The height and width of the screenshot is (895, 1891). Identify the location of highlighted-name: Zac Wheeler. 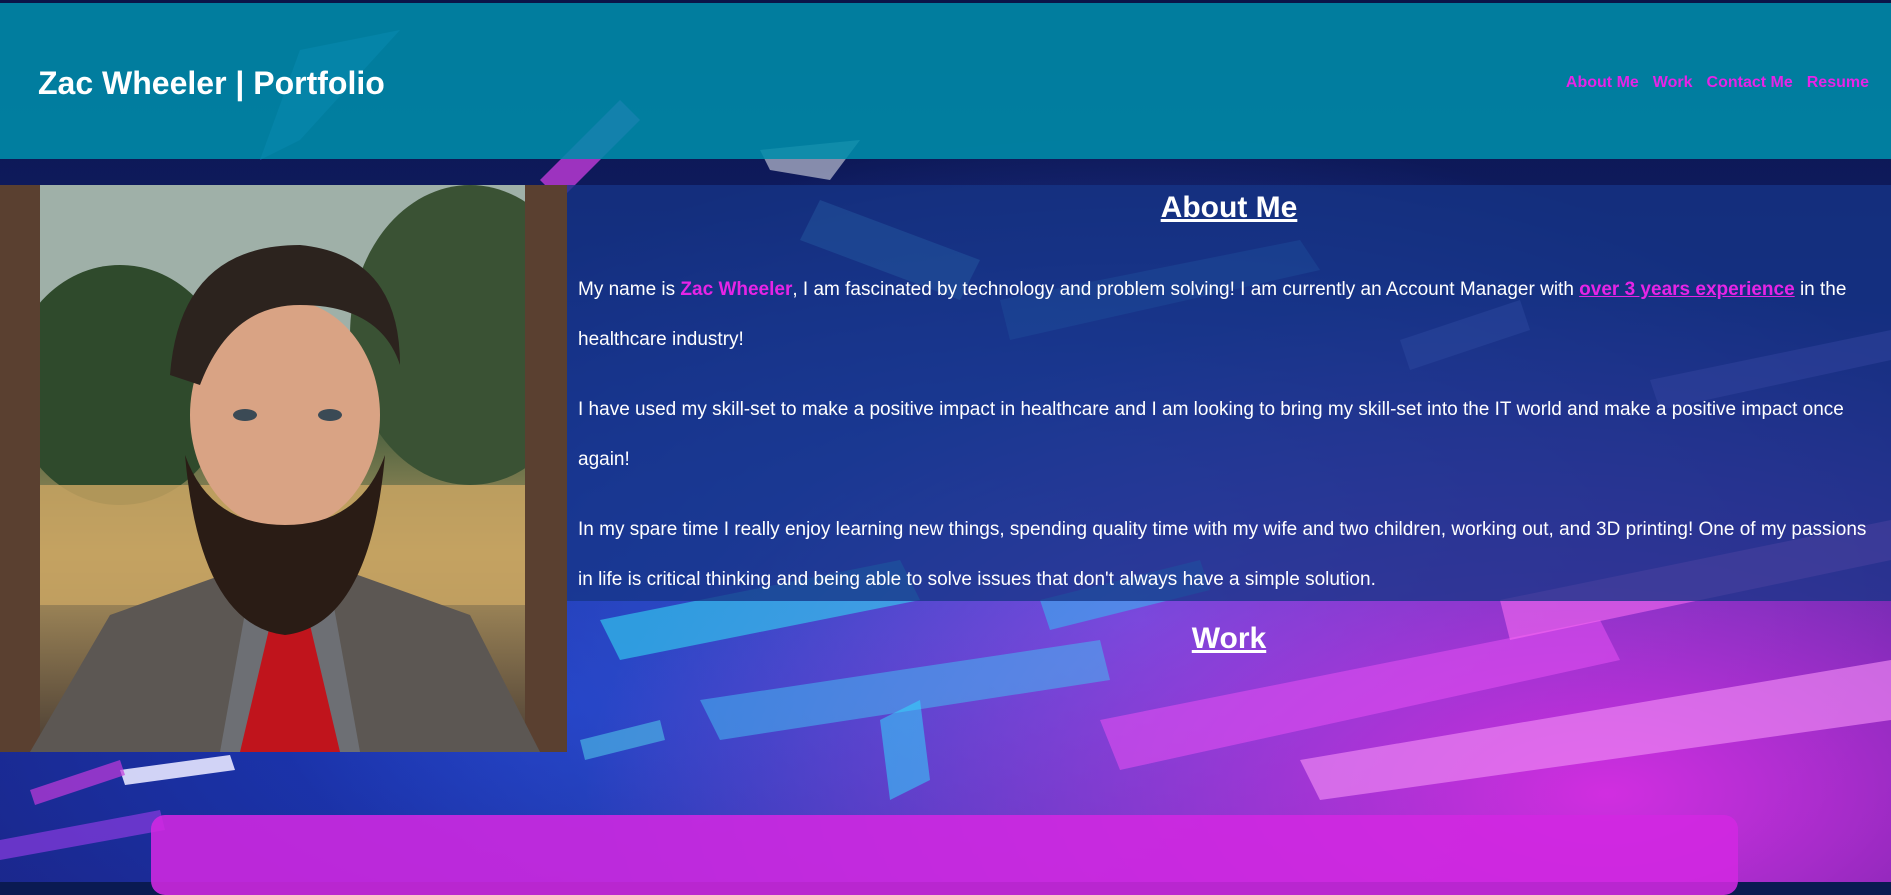
(736, 289).